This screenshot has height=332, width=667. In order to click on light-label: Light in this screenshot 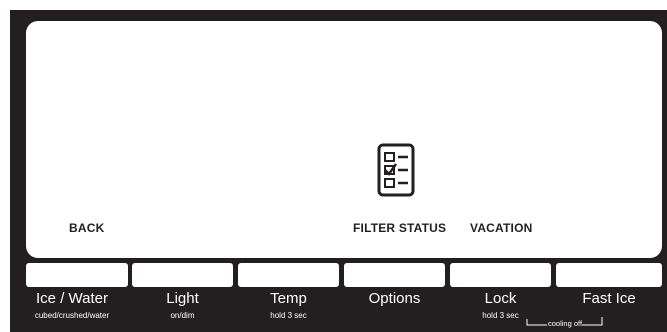, I will do `click(182, 298)`.